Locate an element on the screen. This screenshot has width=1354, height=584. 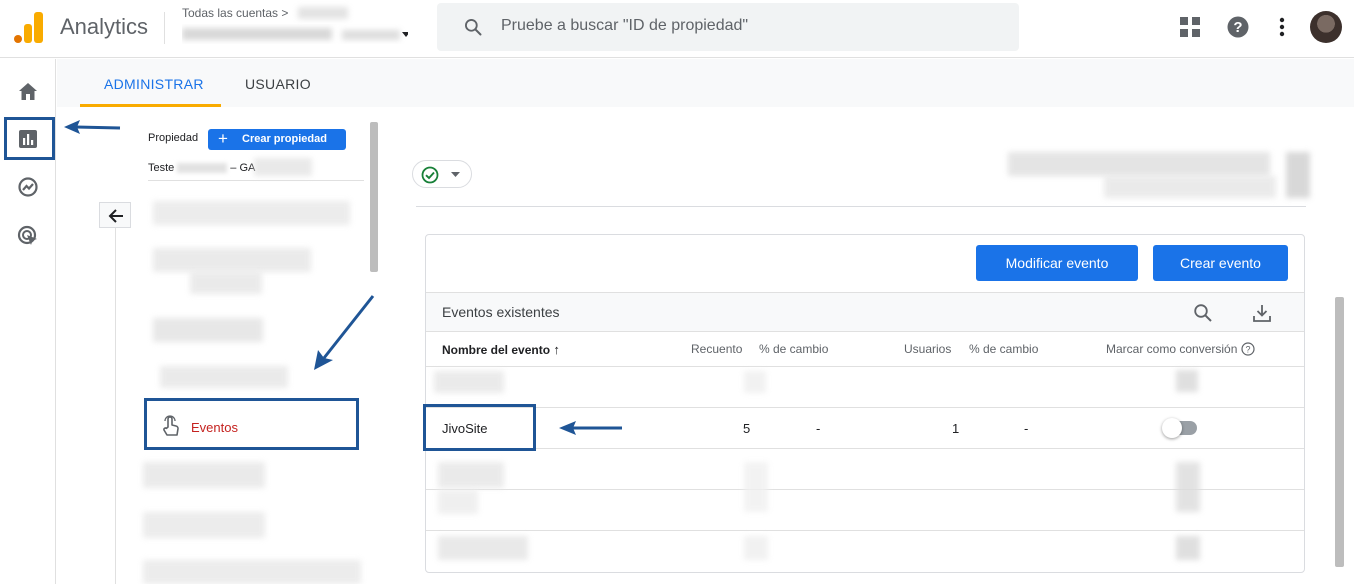
search-bar: Pruebe a buscar "ID de propiedad" is located at coordinates (728, 27).